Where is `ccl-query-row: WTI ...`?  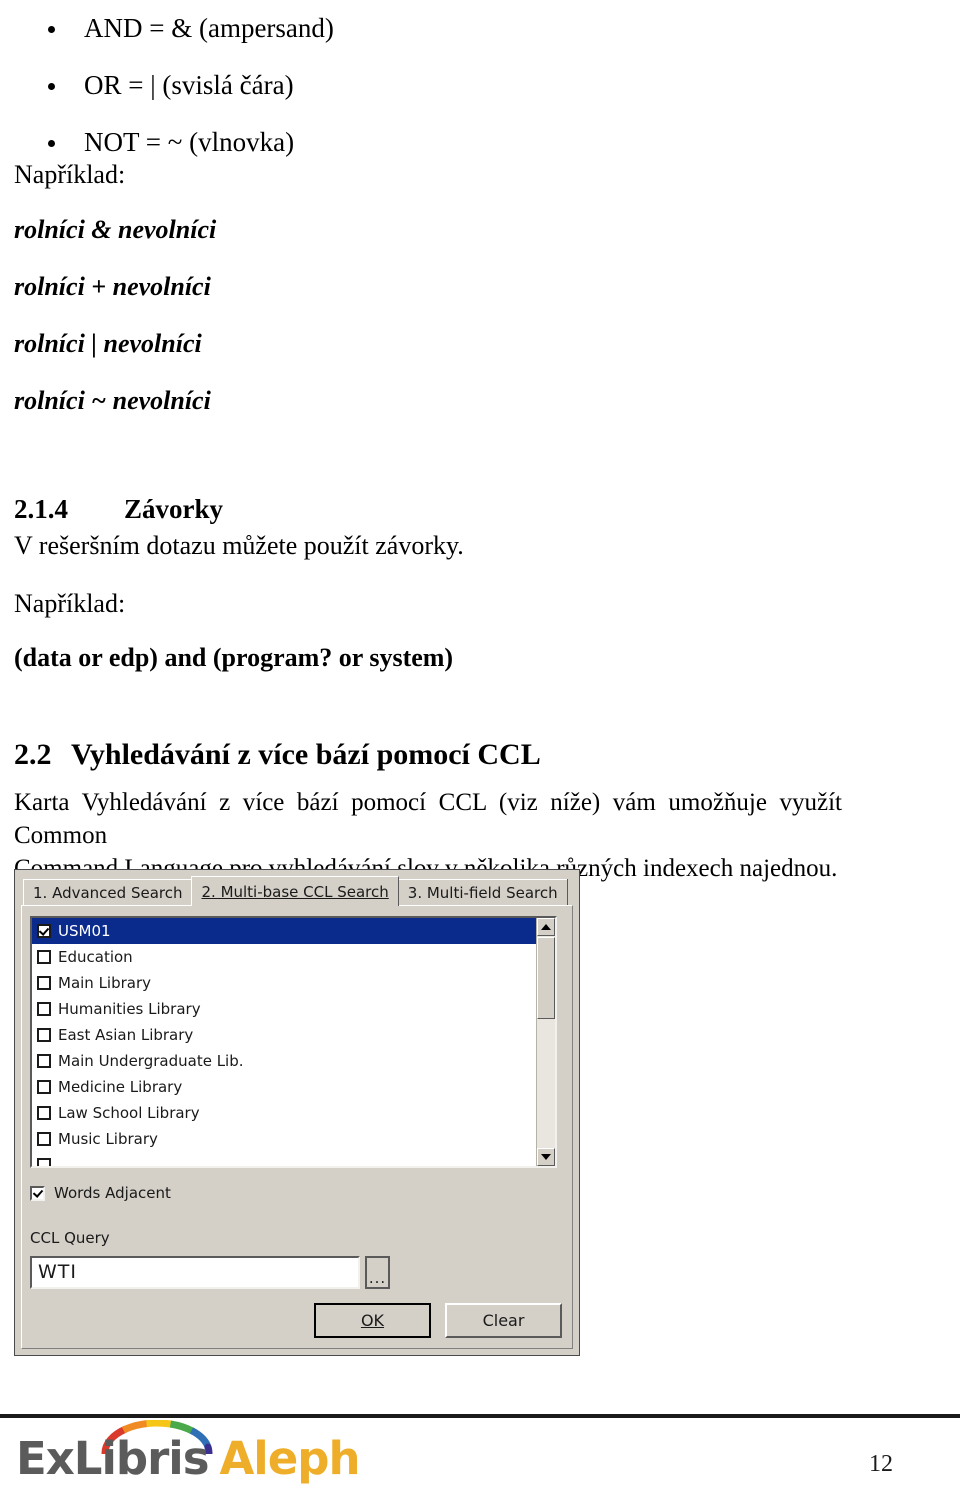
ccl-query-row: WTI ... is located at coordinates (210, 1272).